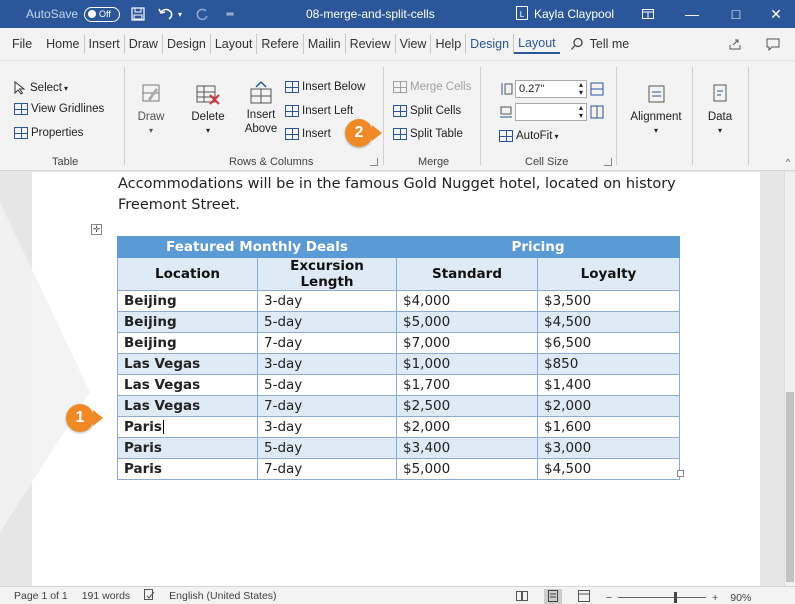  Describe the element at coordinates (522, 597) in the screenshot. I see `read-mode-icon` at that location.